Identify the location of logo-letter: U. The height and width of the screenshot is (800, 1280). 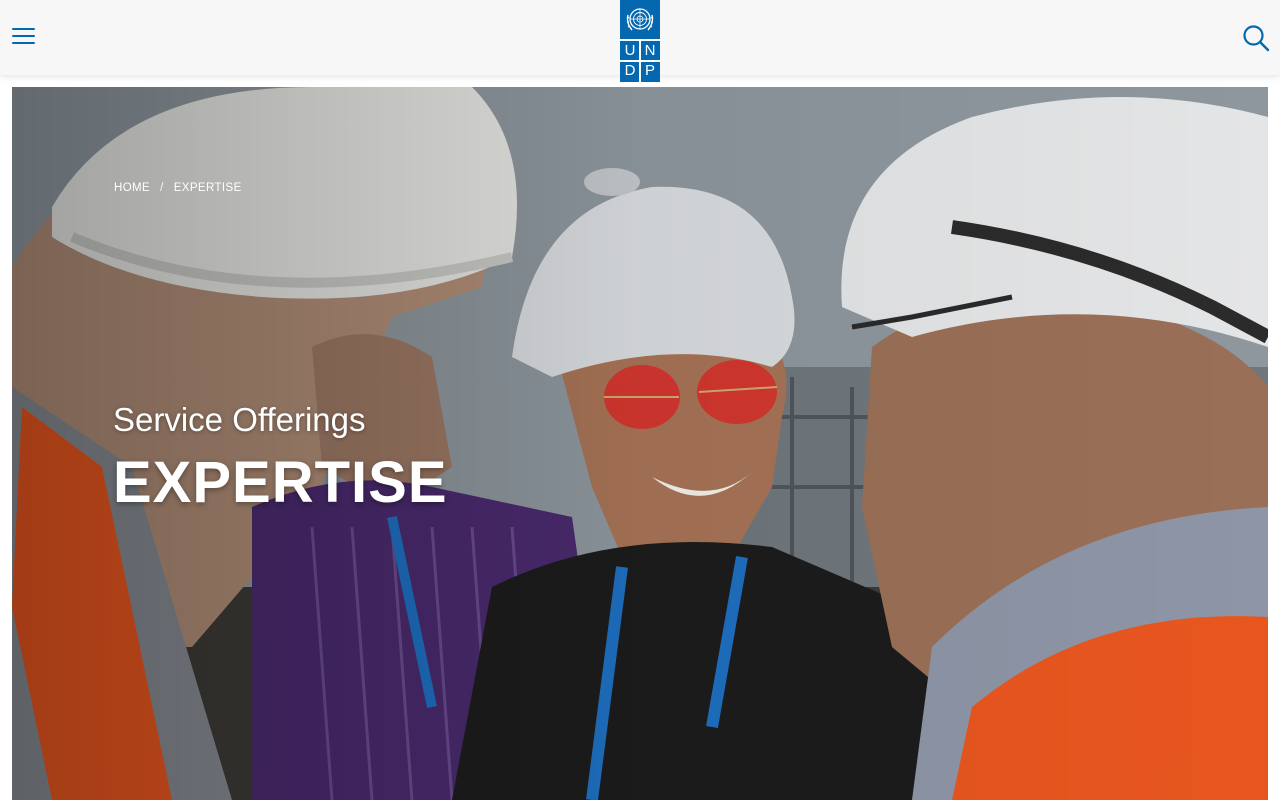
(630, 50).